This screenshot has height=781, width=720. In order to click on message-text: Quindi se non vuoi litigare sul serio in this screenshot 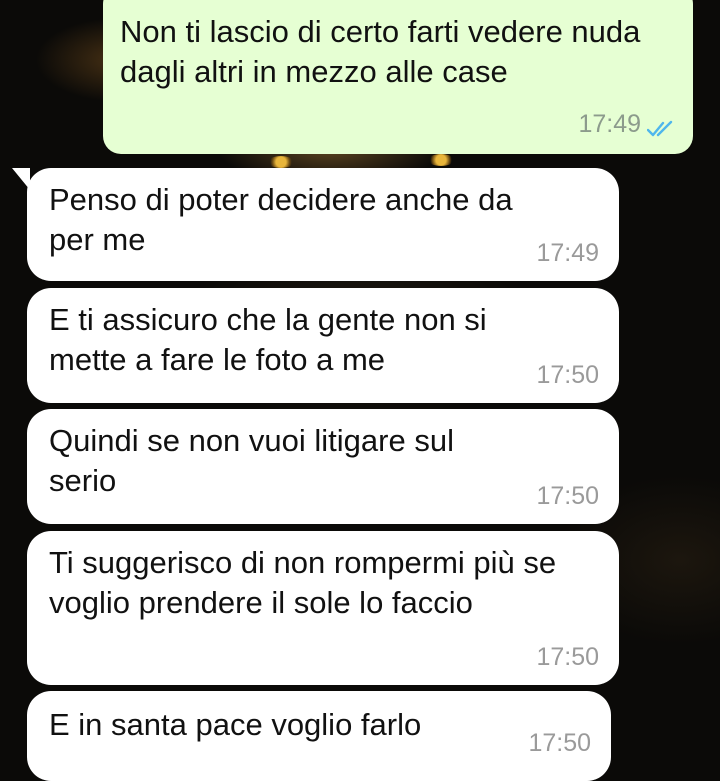, I will do `click(251, 460)`.